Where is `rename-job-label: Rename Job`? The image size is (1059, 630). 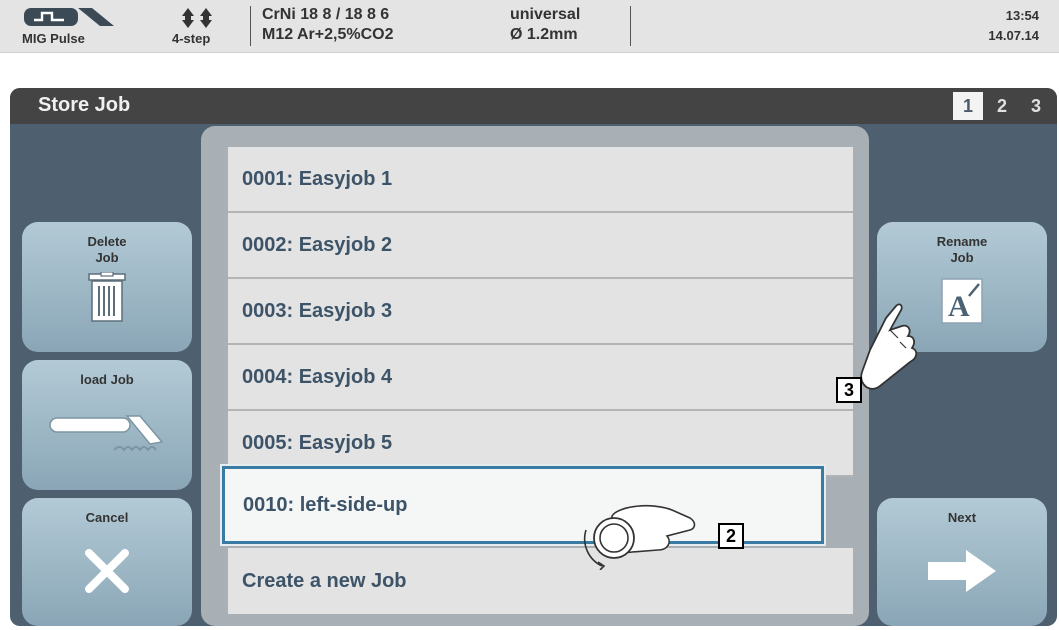
rename-job-label: Rename Job is located at coordinates (962, 249).